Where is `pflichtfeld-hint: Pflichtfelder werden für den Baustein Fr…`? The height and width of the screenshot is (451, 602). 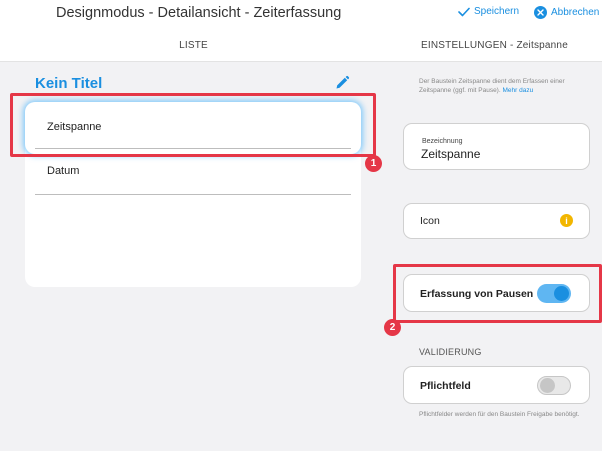 pflichtfeld-hint: Pflichtfelder werden für den Baustein Fr… is located at coordinates (499, 414).